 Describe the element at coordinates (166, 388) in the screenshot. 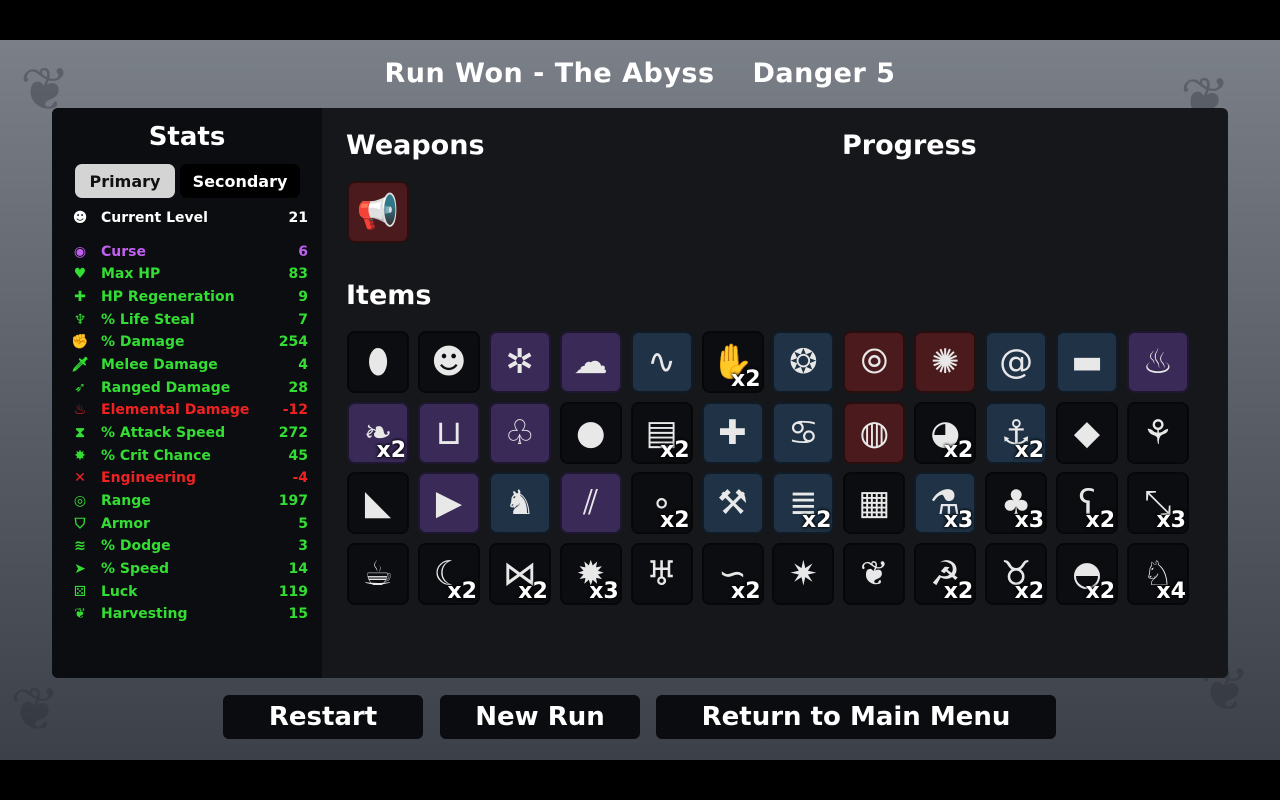

I see `stat-label: Ranged Damage` at that location.